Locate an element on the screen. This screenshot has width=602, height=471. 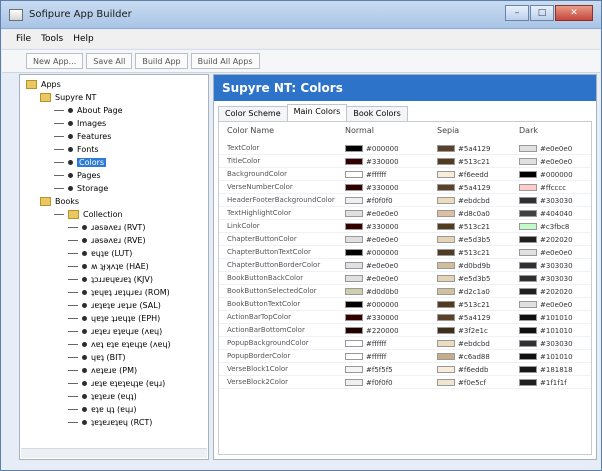
color-cell-sepia: #f0e5cf is located at coordinates (461, 382).